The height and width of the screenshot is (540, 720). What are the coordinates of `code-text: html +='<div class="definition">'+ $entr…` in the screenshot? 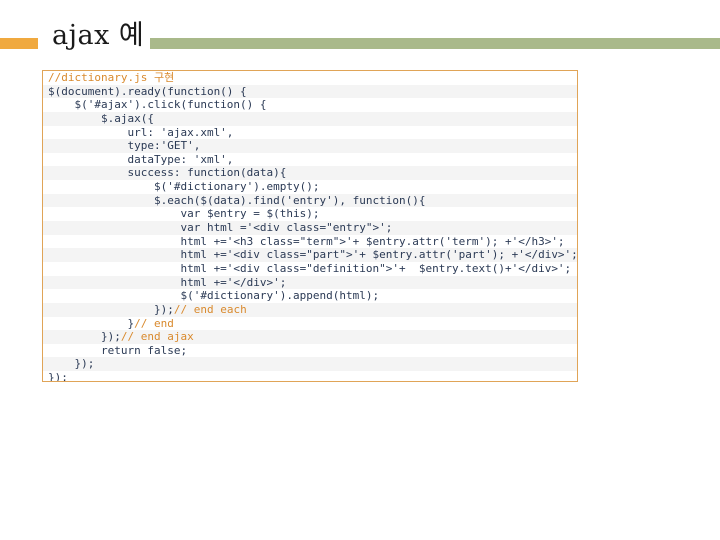 It's located at (310, 268).